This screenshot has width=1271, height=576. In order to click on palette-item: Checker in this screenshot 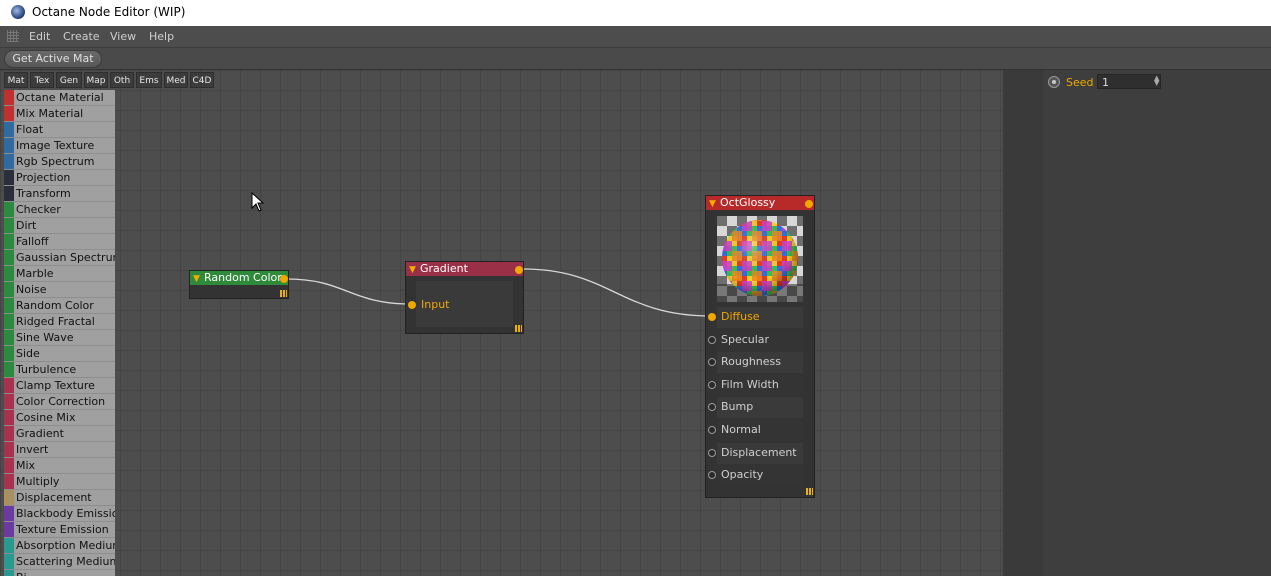, I will do `click(59, 210)`.